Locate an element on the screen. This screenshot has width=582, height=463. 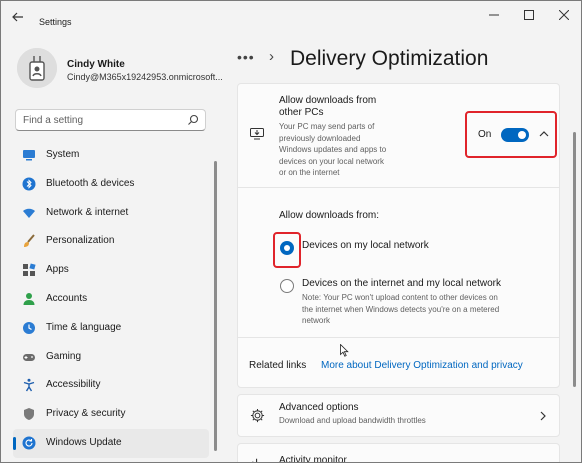
breadcrumb-more-button: ••• is located at coordinates (246, 57).